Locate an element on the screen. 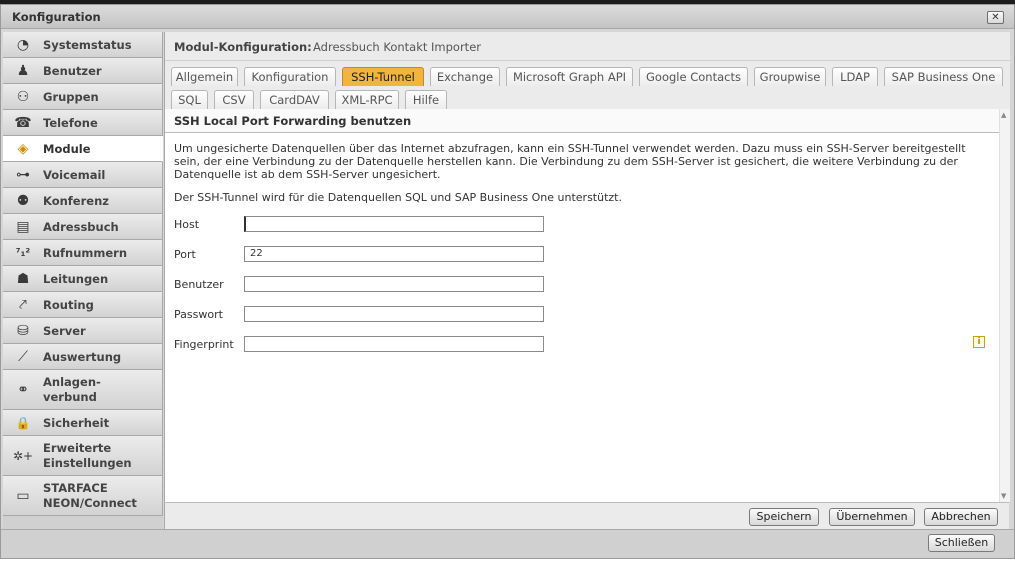  sidebar-item-module: ◈ Module is located at coordinates (83, 149).